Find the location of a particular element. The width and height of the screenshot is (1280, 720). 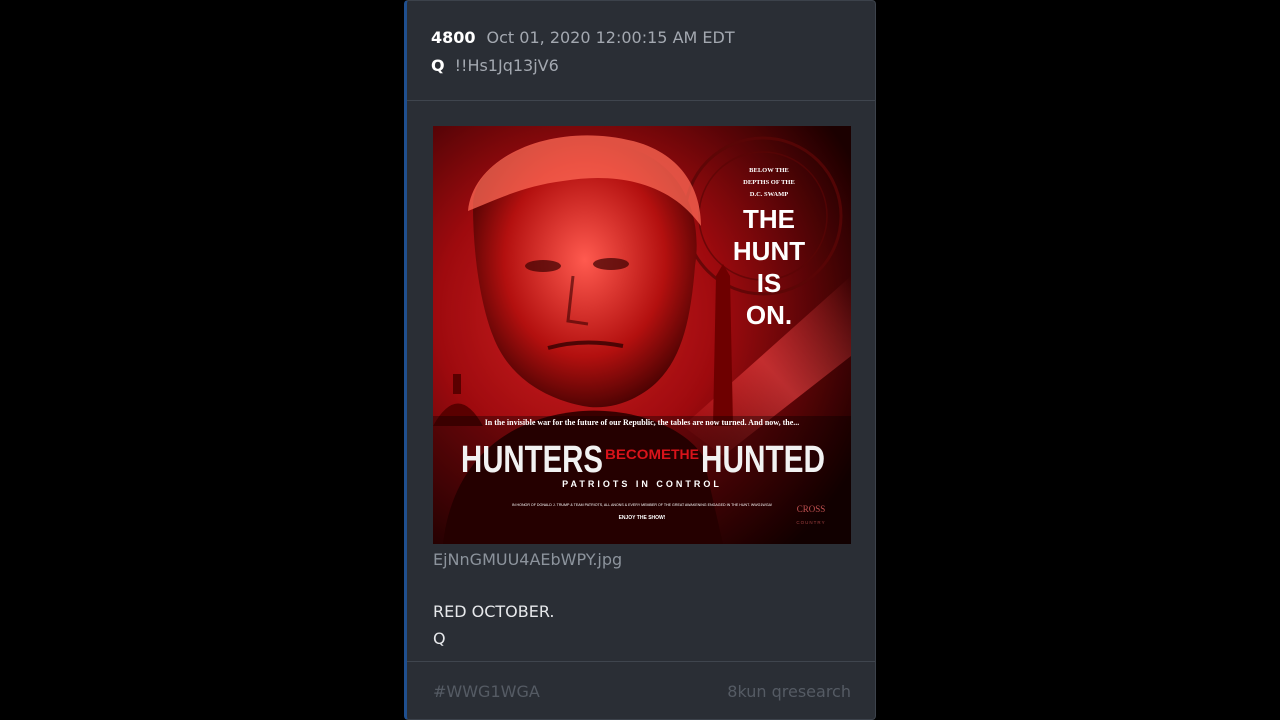

poster-title-middle-top: BECOME is located at coordinates (638, 454).